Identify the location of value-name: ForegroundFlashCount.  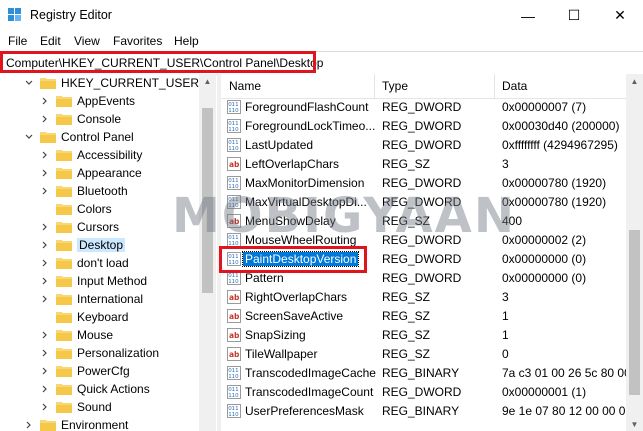
(306, 107).